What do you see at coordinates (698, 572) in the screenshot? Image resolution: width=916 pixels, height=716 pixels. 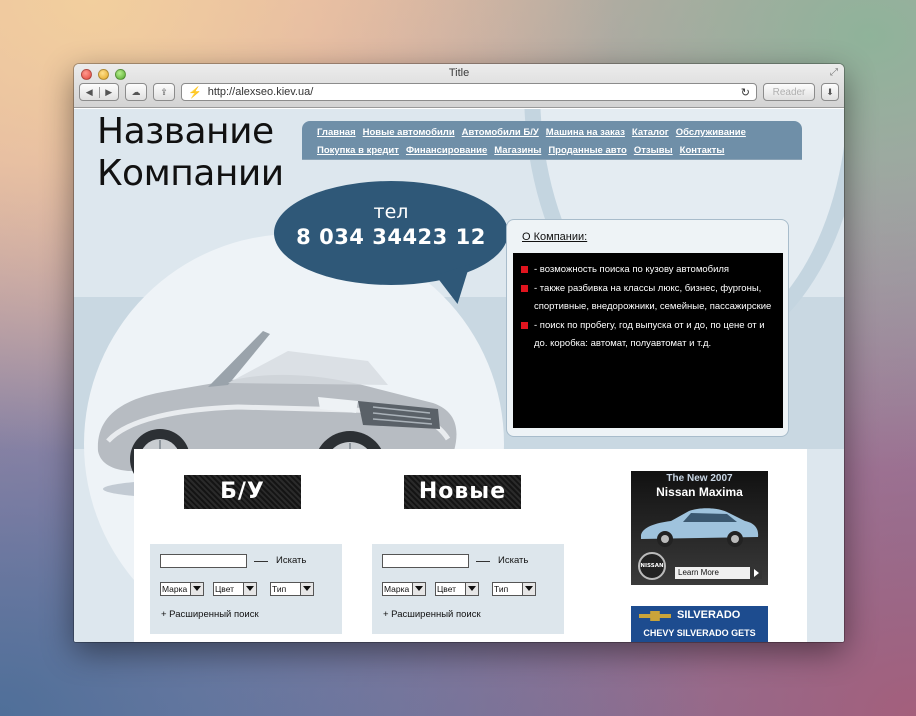 I see `learn-more-label: Learn More` at bounding box center [698, 572].